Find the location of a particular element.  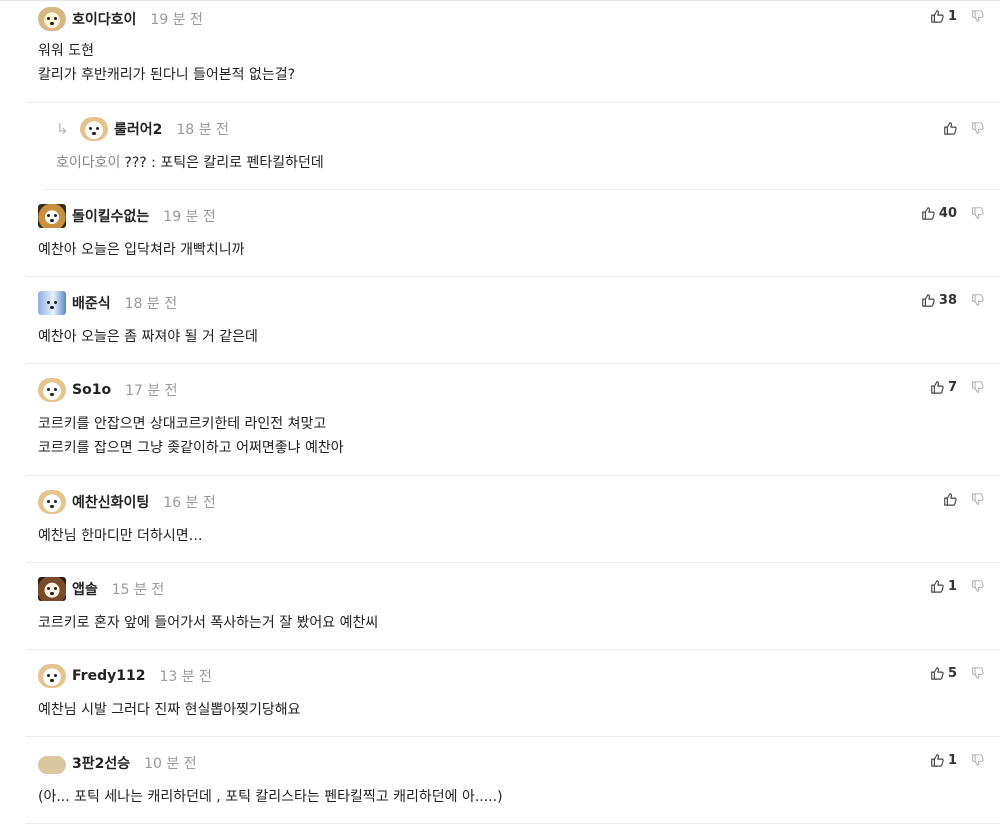

comment-header: ↳ 룰러어2 18 분 전 is located at coordinates (142, 129).